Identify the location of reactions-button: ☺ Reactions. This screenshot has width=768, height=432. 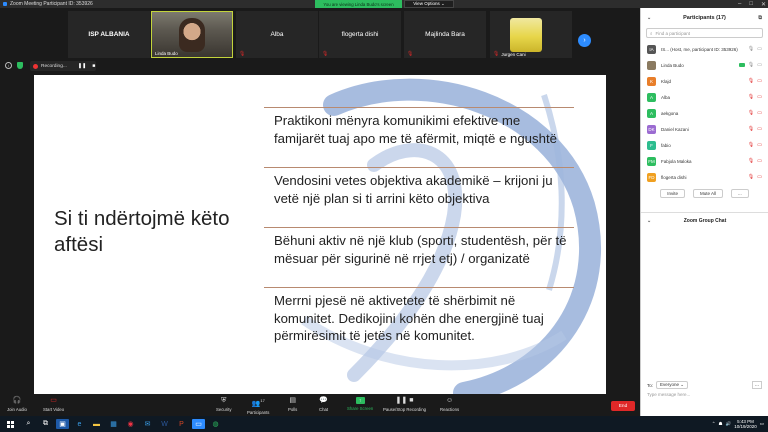
(449, 404).